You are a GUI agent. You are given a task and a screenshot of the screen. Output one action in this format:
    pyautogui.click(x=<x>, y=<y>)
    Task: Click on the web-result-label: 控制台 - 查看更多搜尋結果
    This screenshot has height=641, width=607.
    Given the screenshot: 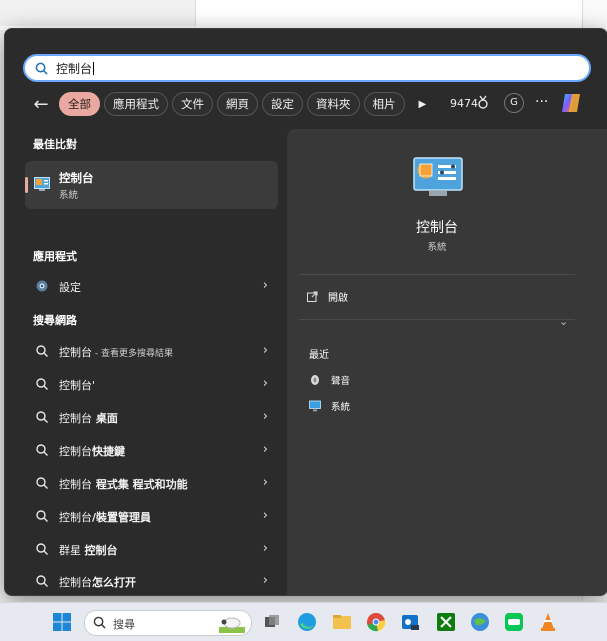 What is the action you would take?
    pyautogui.click(x=116, y=352)
    